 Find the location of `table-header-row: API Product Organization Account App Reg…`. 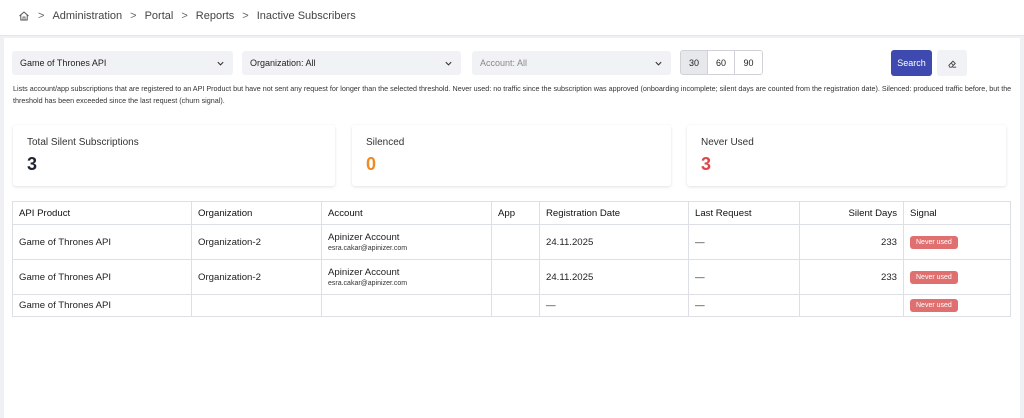

table-header-row: API Product Organization Account App Reg… is located at coordinates (511, 213).